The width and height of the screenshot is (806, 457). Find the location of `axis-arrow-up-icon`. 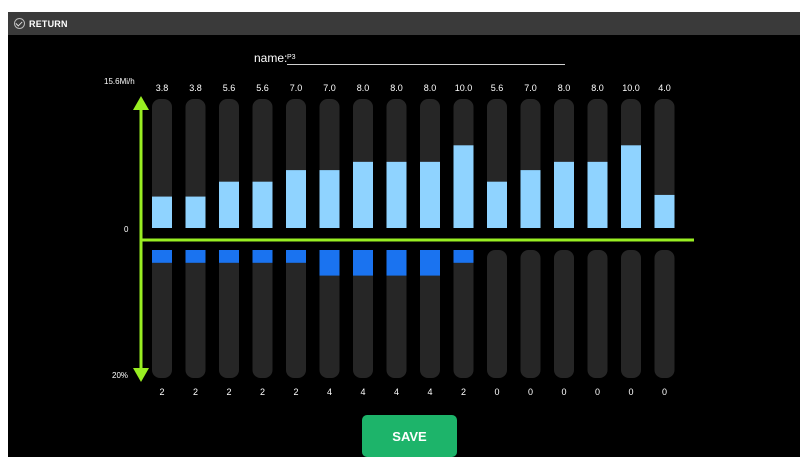

axis-arrow-up-icon is located at coordinates (141, 103).